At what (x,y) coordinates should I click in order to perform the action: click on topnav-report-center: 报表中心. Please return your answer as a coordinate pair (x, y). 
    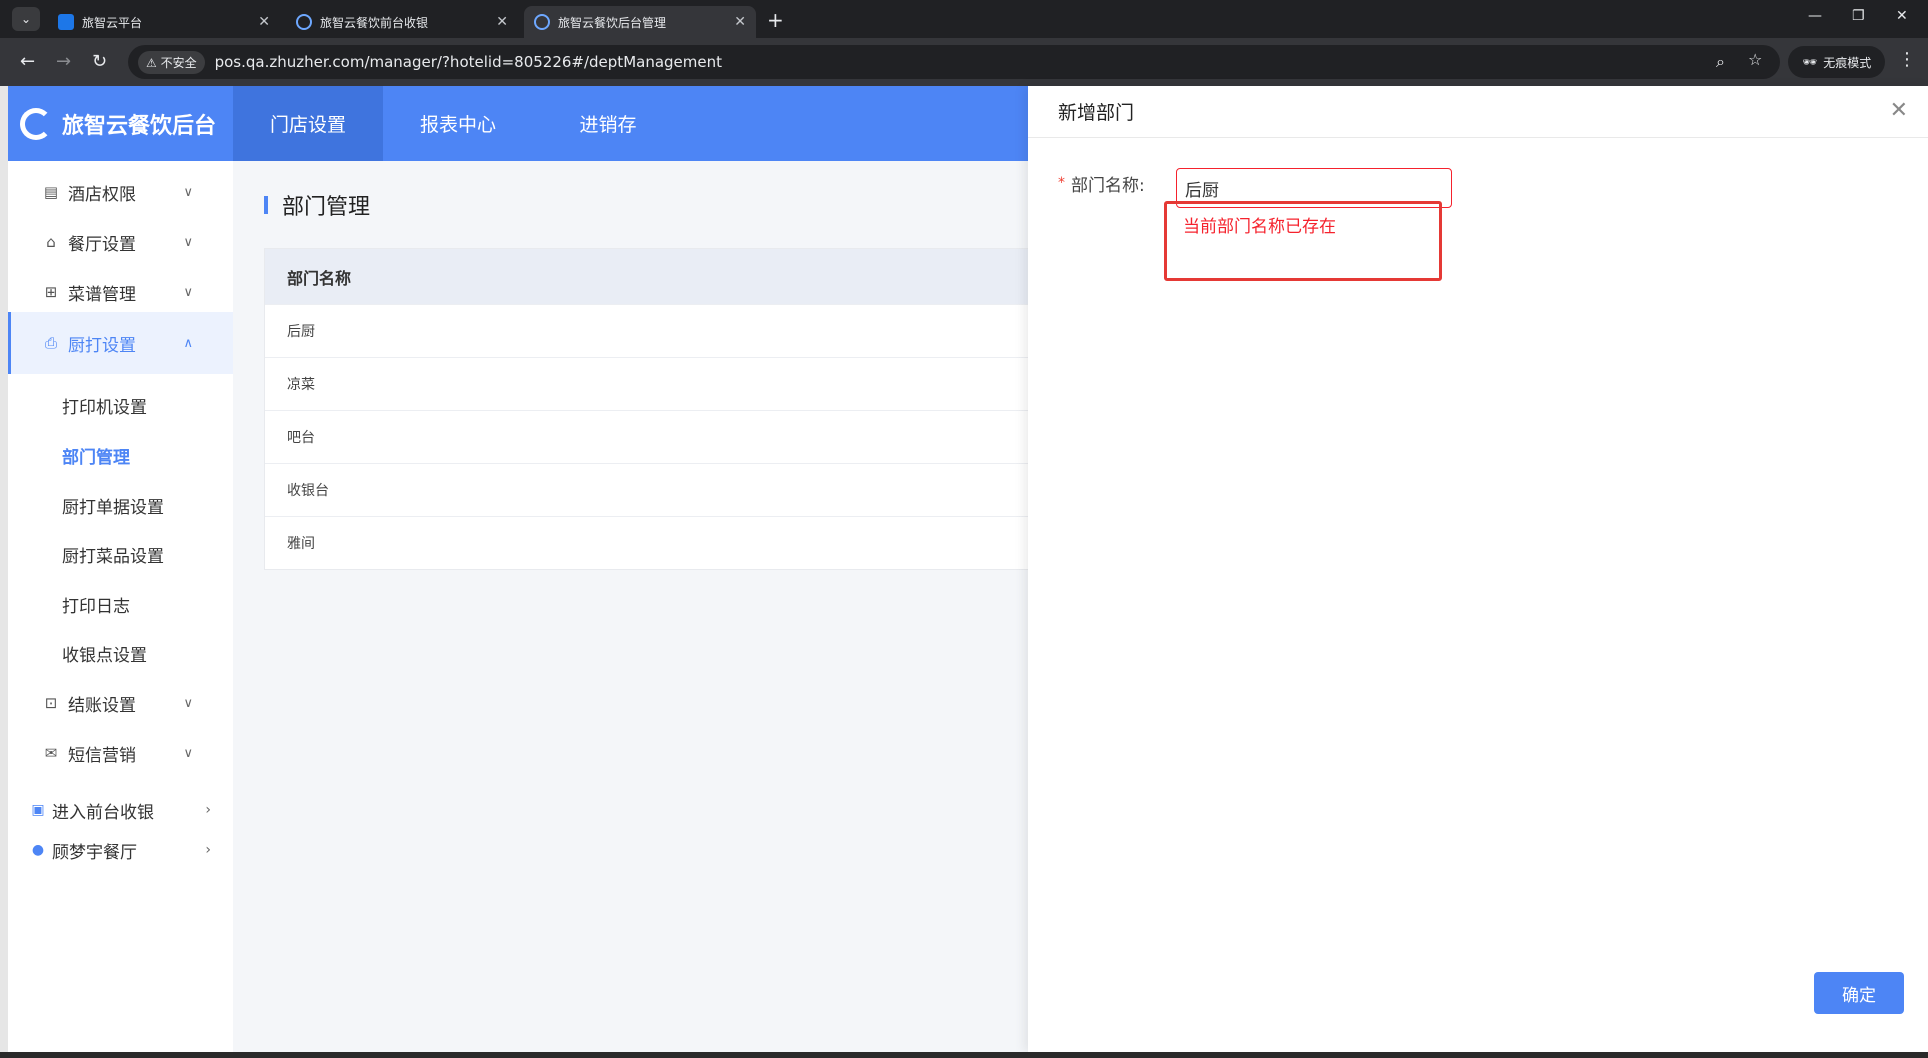
    Looking at the image, I should click on (458, 123).